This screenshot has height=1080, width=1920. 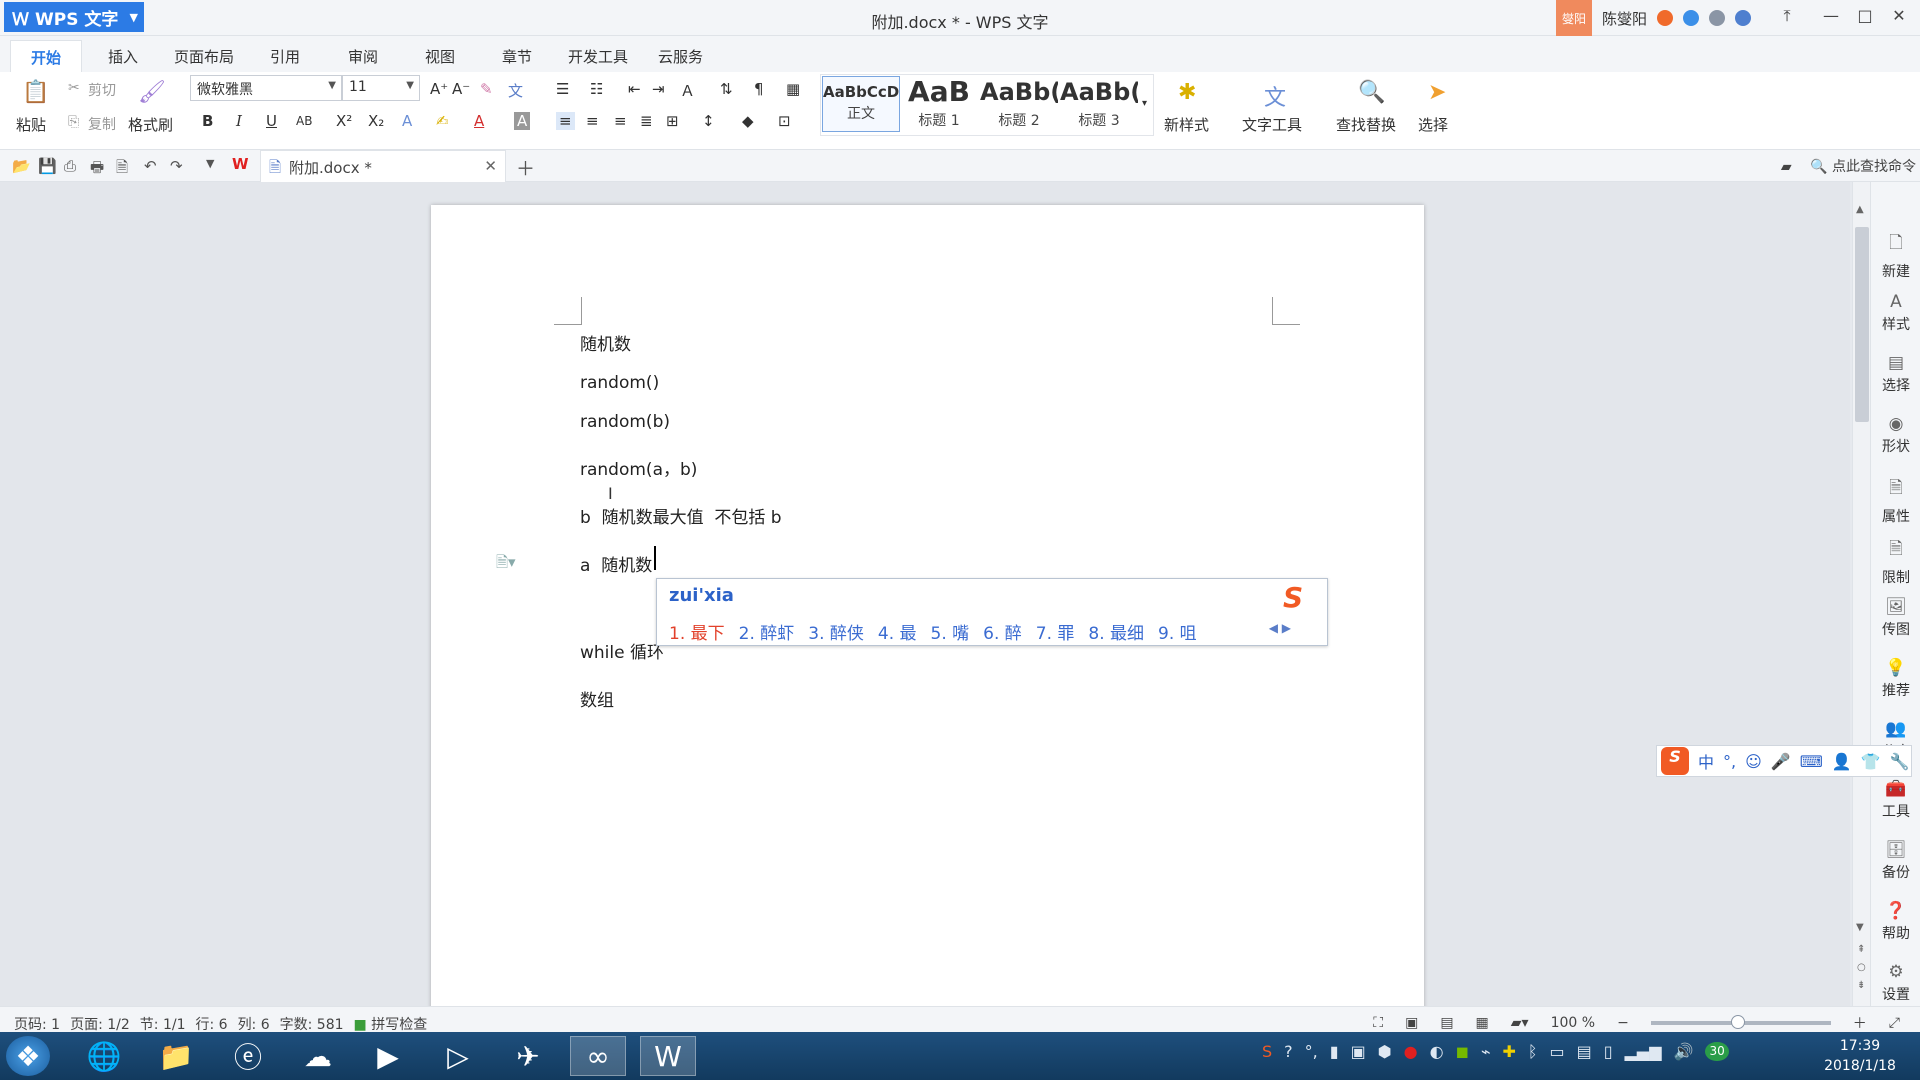 What do you see at coordinates (1842, 761) in the screenshot?
I see `user-icon: 👤` at bounding box center [1842, 761].